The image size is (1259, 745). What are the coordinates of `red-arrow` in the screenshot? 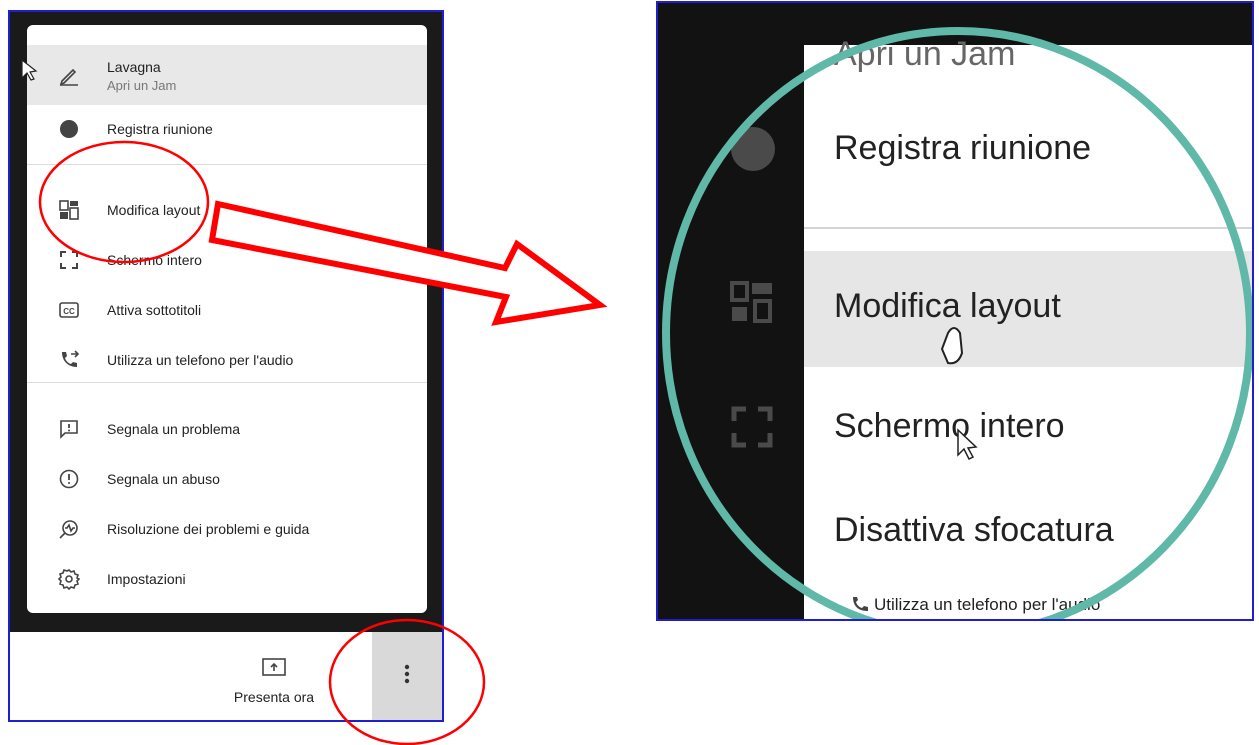 It's located at (408, 263).